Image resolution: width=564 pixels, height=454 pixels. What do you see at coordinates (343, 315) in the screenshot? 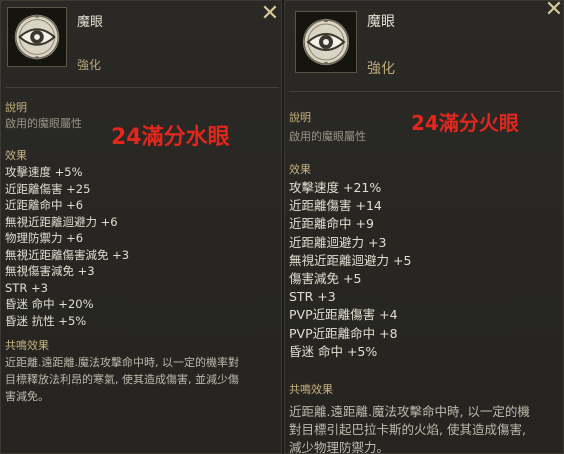
I see `stat-line: PVP近距離傷害 +4` at bounding box center [343, 315].